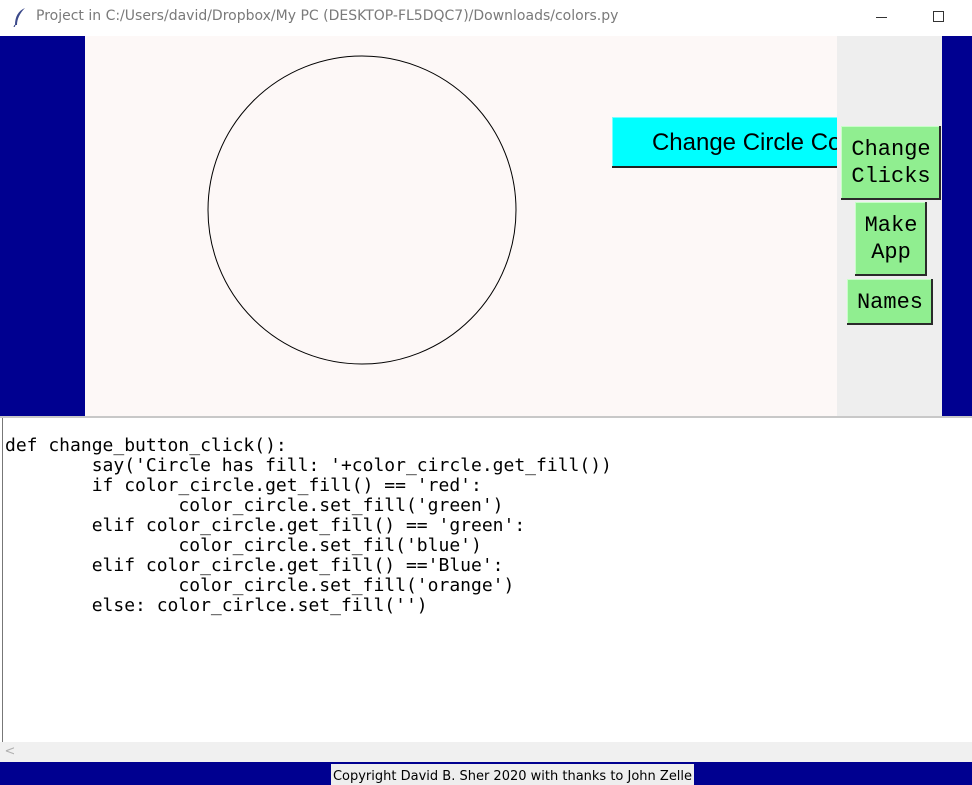 The image size is (972, 785). Describe the element at coordinates (486, 752) in the screenshot. I see `horizontal-scrollbar: <` at that location.